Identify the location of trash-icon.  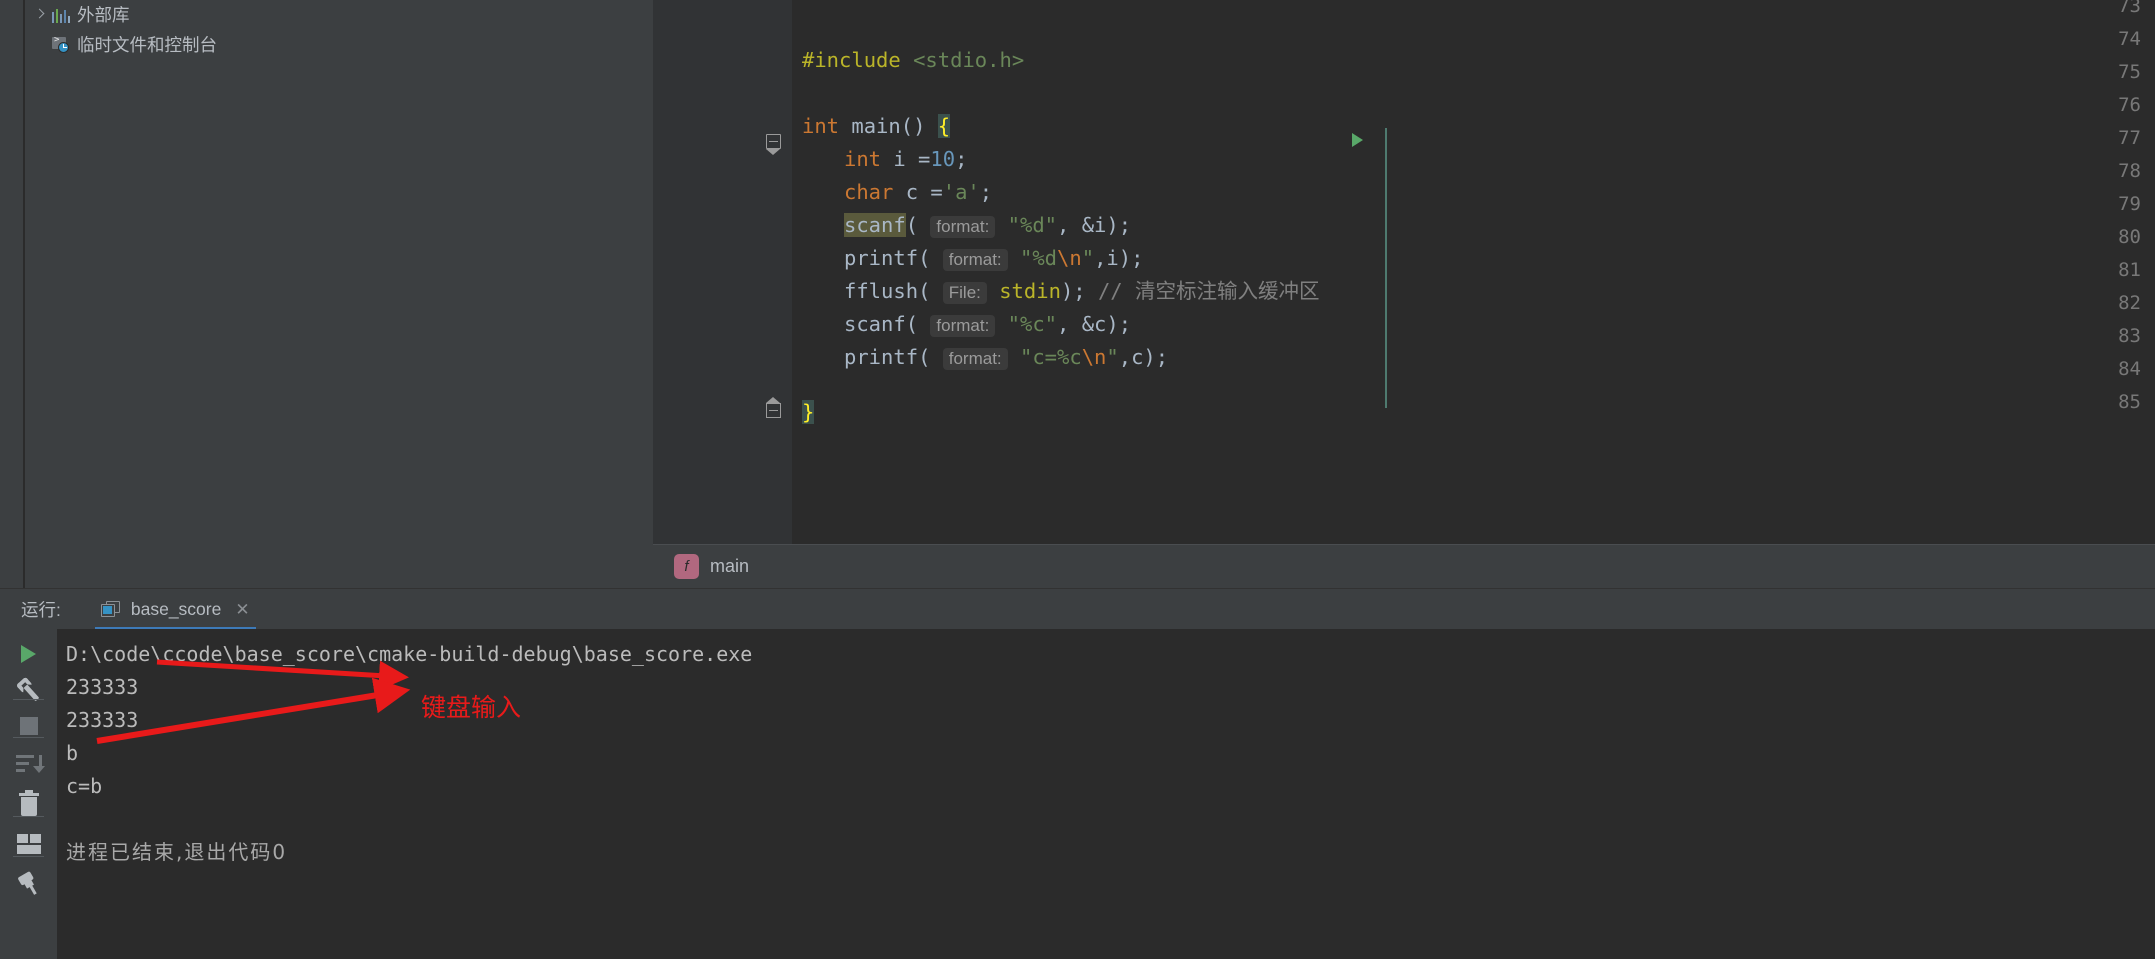
(28, 802).